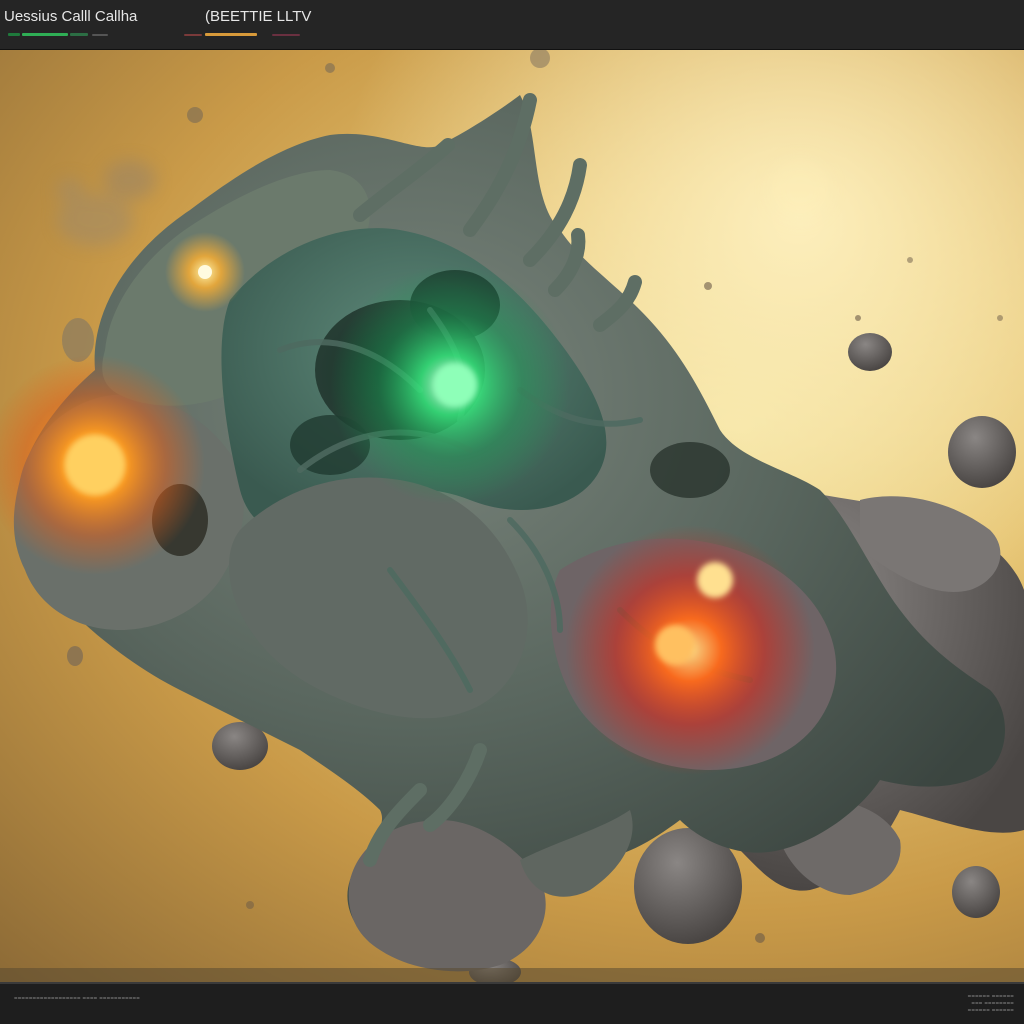  What do you see at coordinates (512, 975) in the screenshot?
I see `floor-line` at bounding box center [512, 975].